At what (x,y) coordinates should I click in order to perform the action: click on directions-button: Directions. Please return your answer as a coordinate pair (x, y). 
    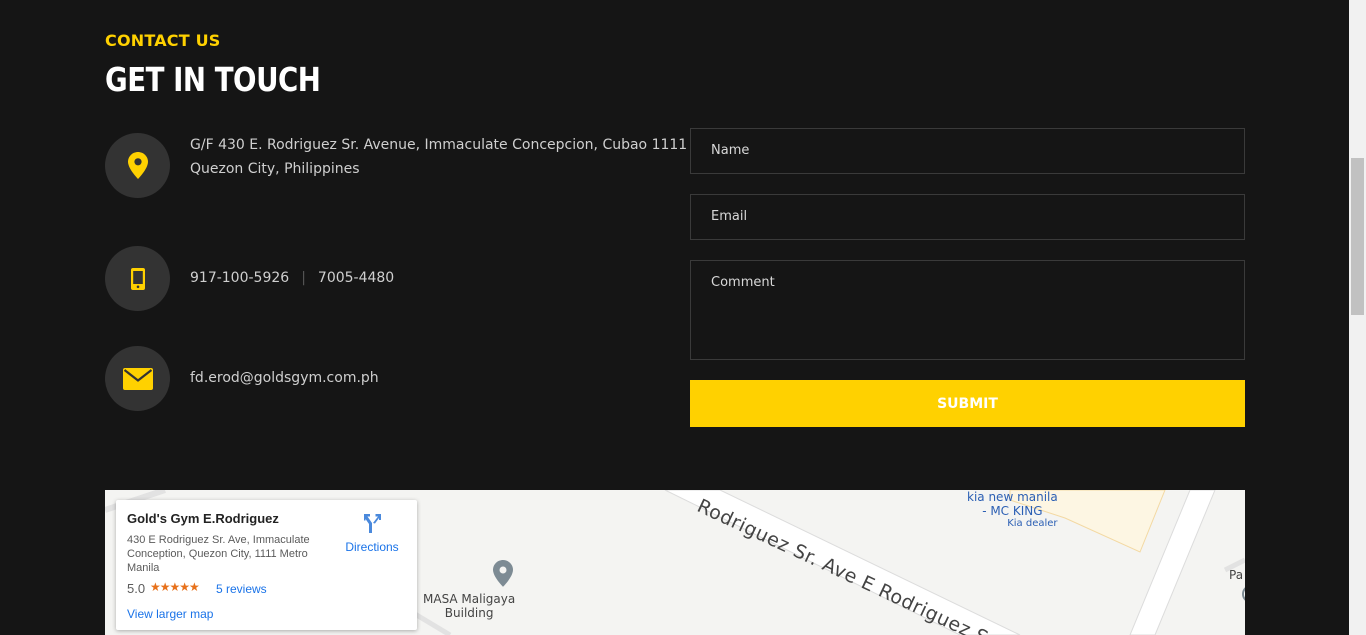
    Looking at the image, I should click on (372, 533).